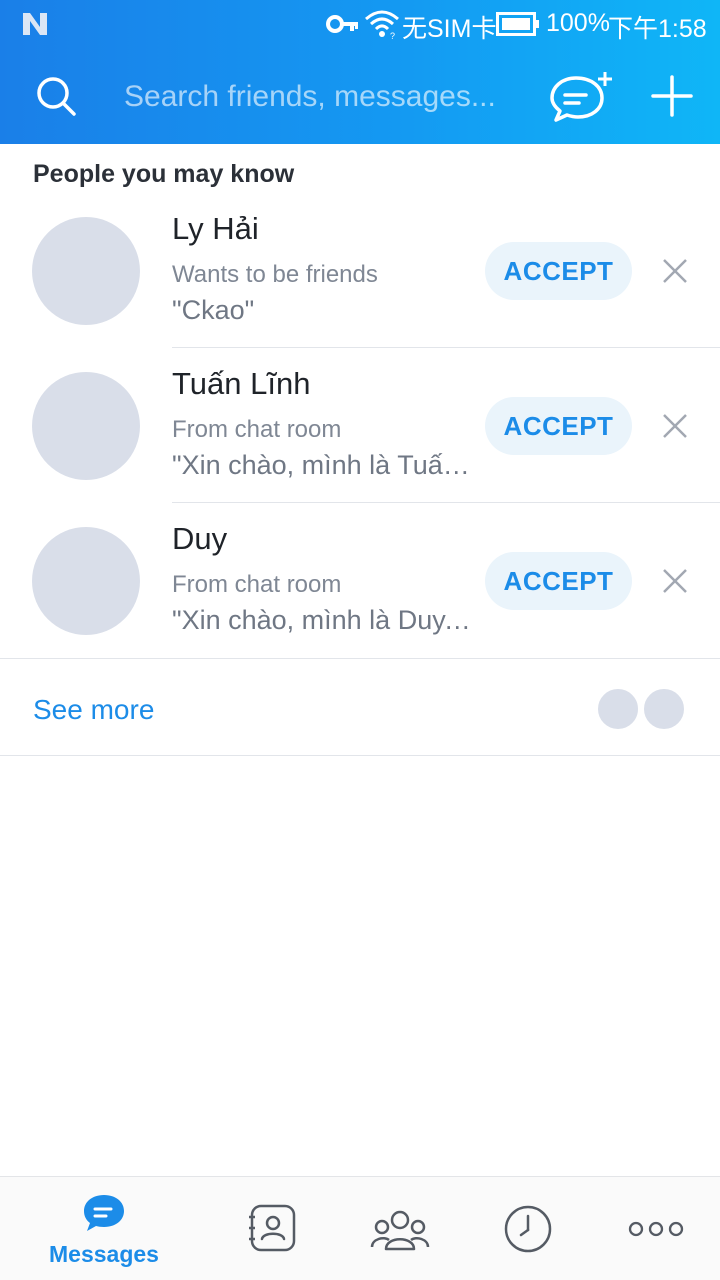 This screenshot has height=1280, width=720. What do you see at coordinates (104, 1254) in the screenshot?
I see `tab-label: Messages` at bounding box center [104, 1254].